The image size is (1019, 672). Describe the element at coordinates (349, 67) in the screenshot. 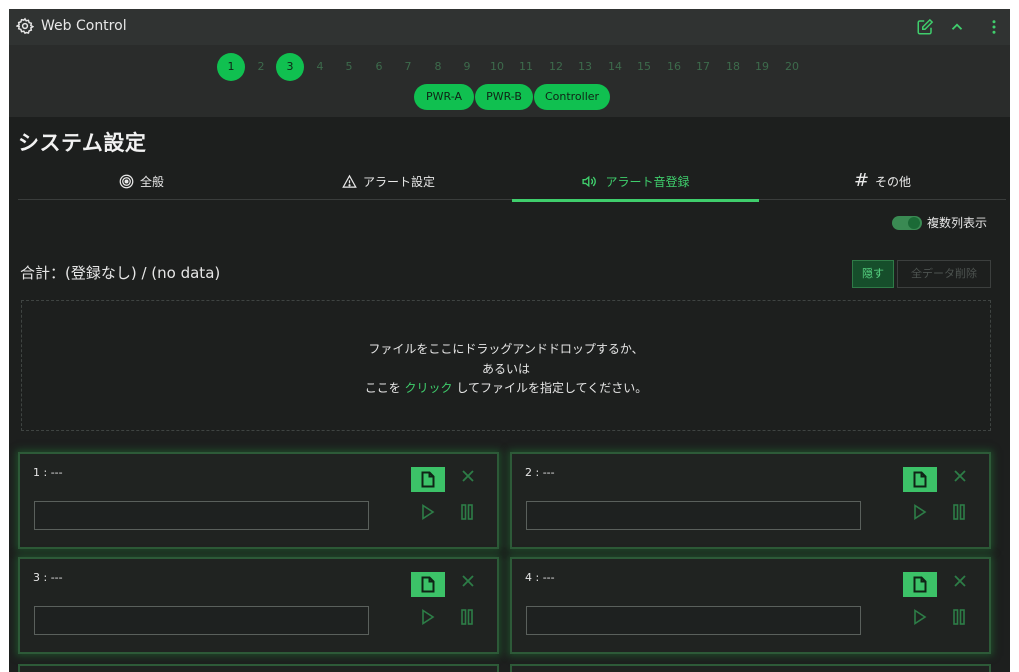

I see `channel-5-button: 5` at that location.